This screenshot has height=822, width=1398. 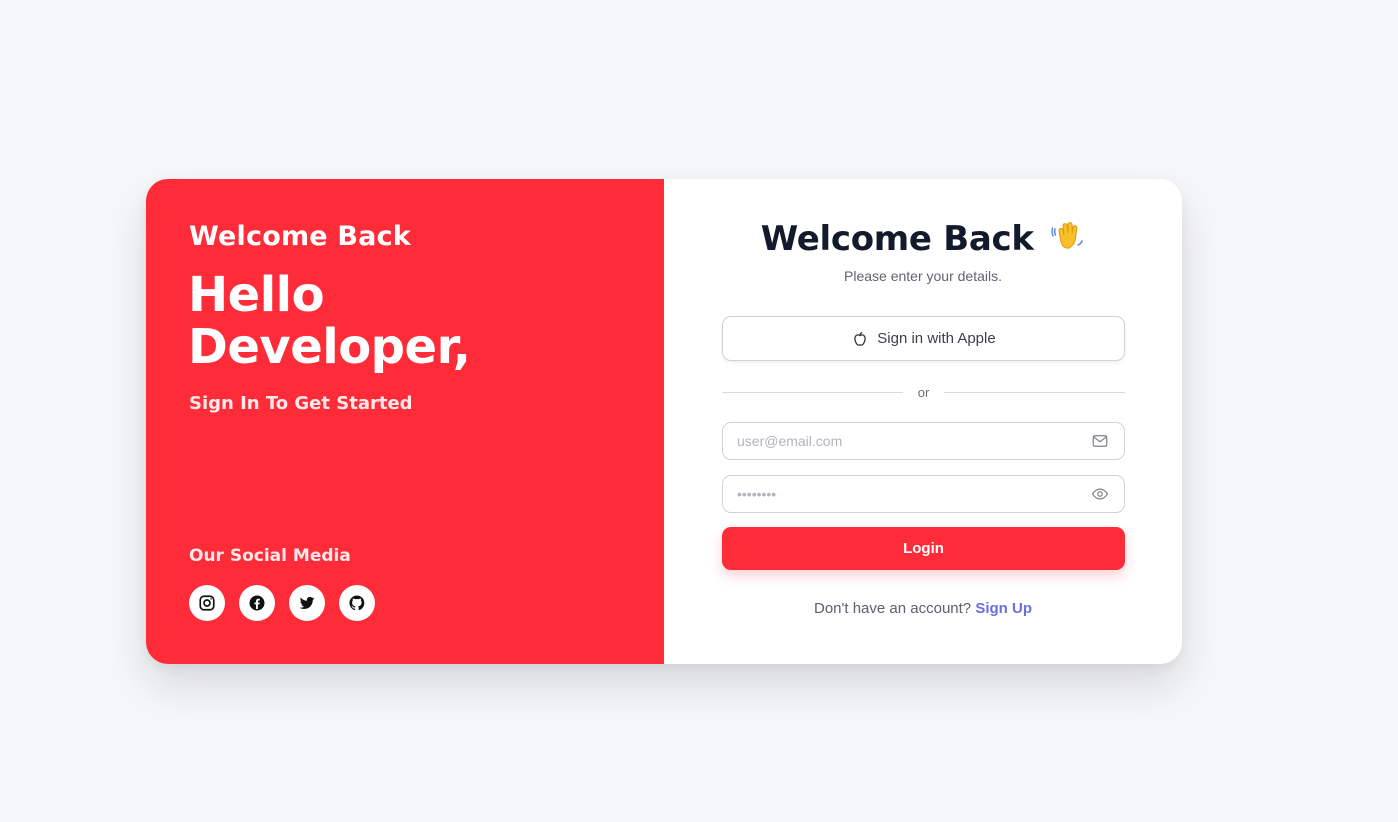 What do you see at coordinates (913, 494) in the screenshot?
I see `password-input` at bounding box center [913, 494].